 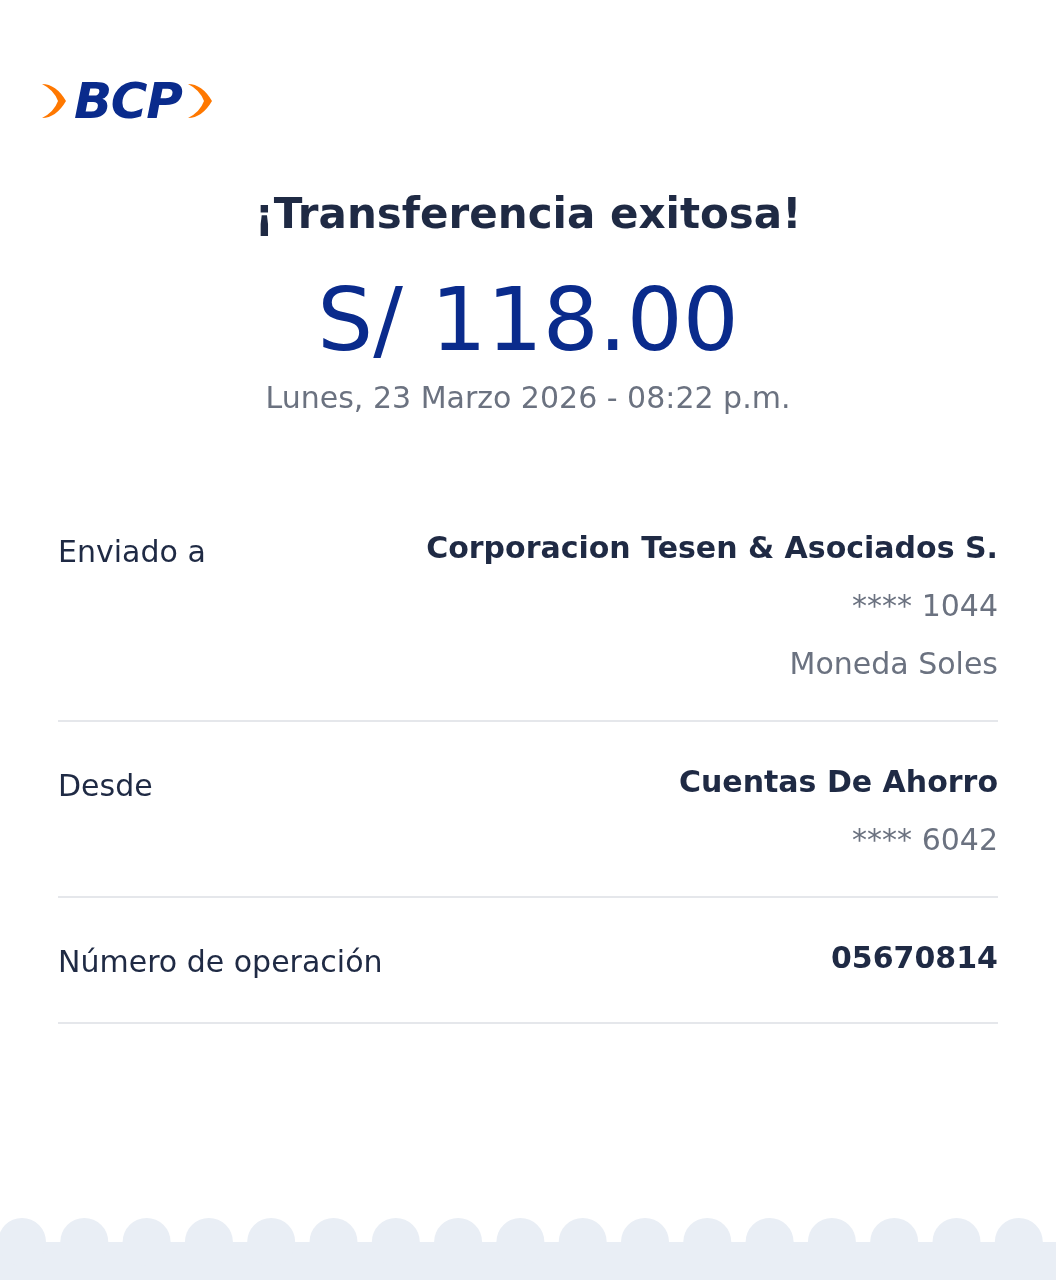 I want to click on amount-text: S/ 118.00, so click(x=528, y=320).